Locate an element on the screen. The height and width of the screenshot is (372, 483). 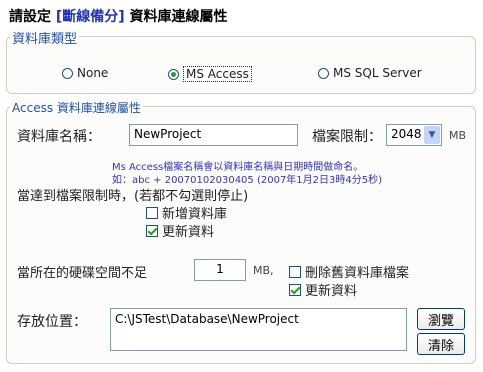
radio-ms-access: MS Access is located at coordinates (210, 74).